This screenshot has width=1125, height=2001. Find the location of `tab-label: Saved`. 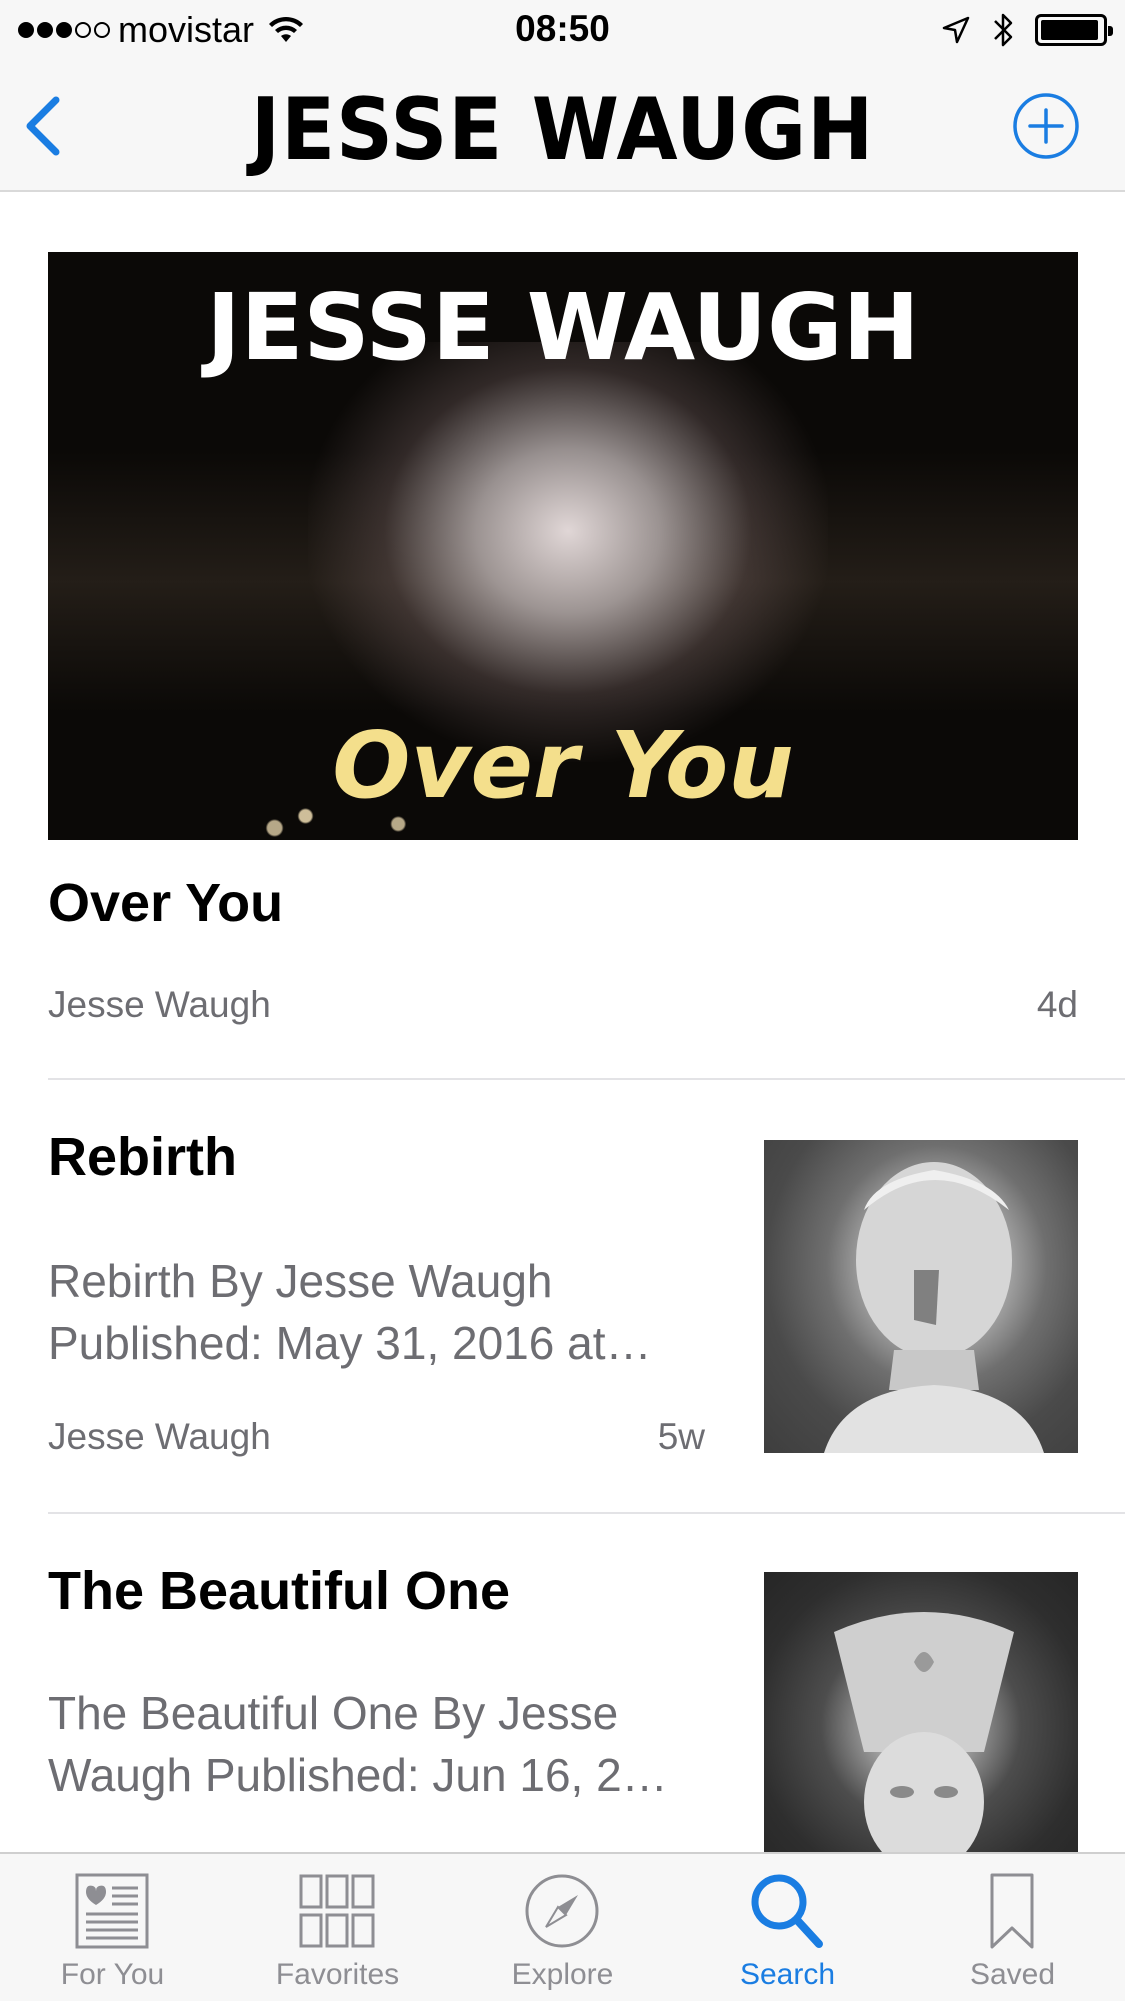

tab-label: Saved is located at coordinates (1012, 1974).